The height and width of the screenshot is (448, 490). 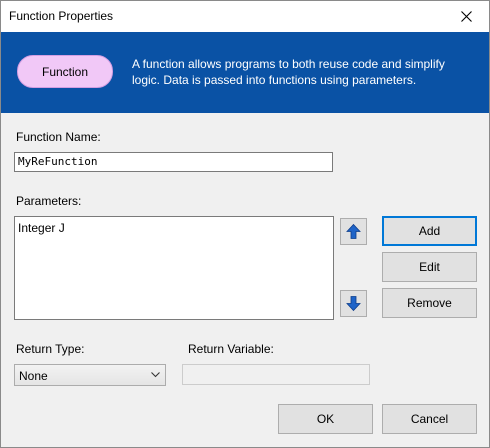 I want to click on window-title: Function Properties, so click(x=61, y=16).